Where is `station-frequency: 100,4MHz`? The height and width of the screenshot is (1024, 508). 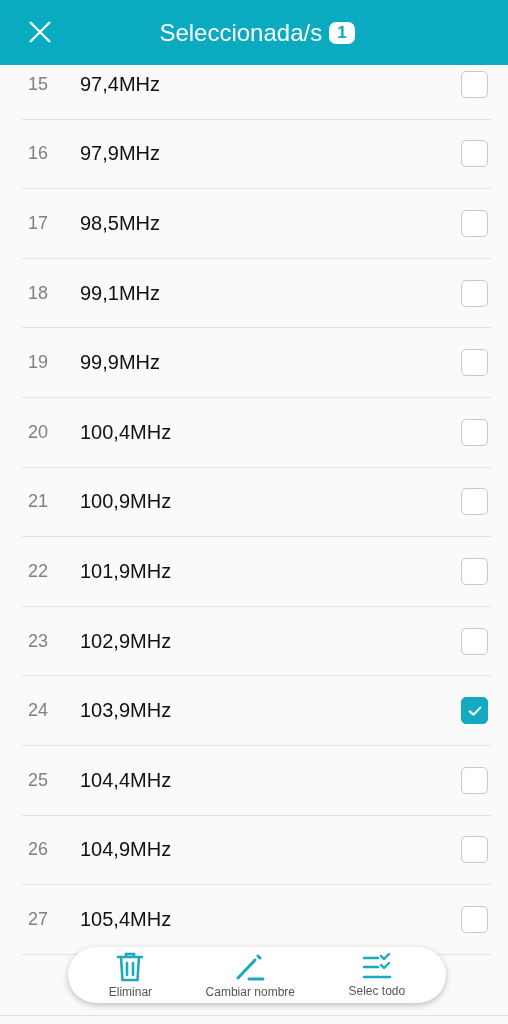
station-frequency: 100,4MHz is located at coordinates (126, 432).